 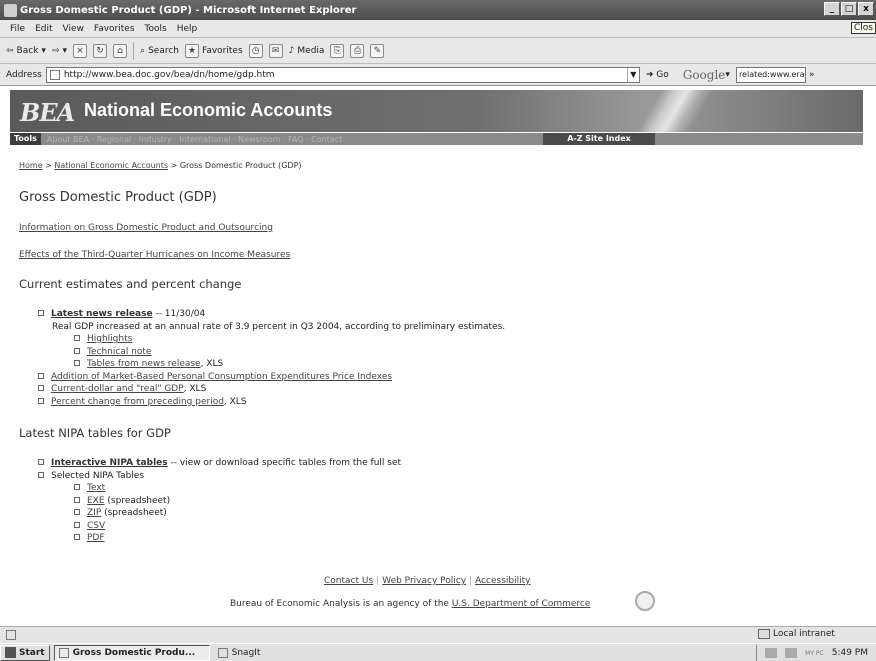 I want to click on menu-view: View, so click(x=73, y=29).